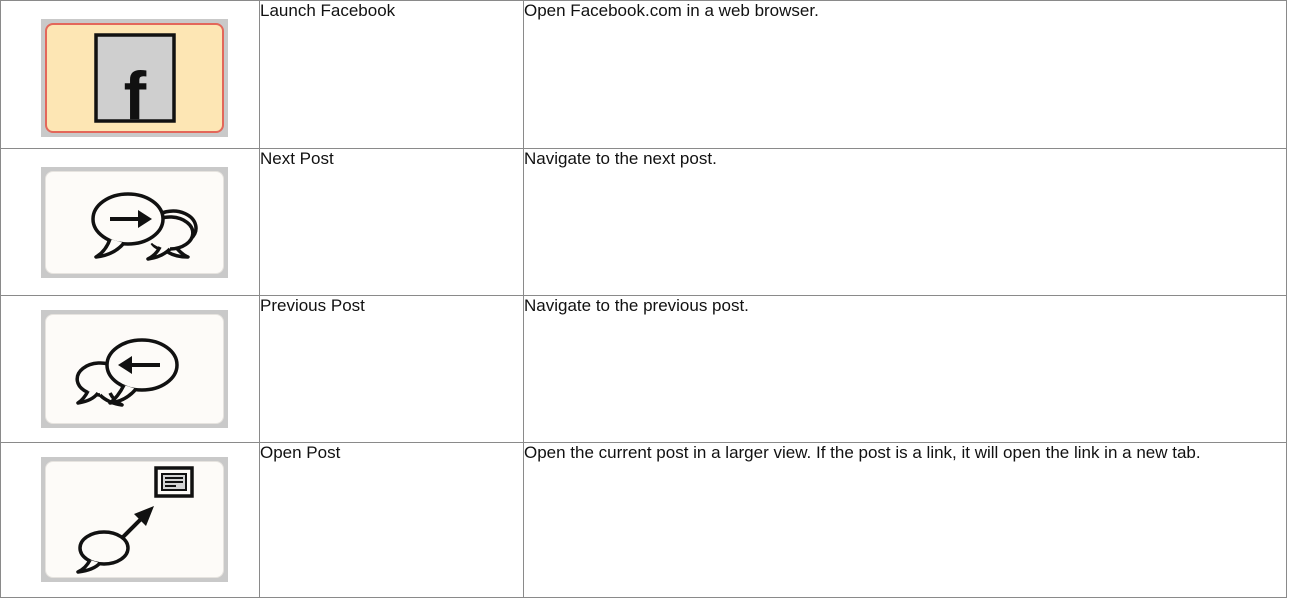 The width and height of the screenshot is (1290, 599). I want to click on command-name: Launch Facebook, so click(391, 74).